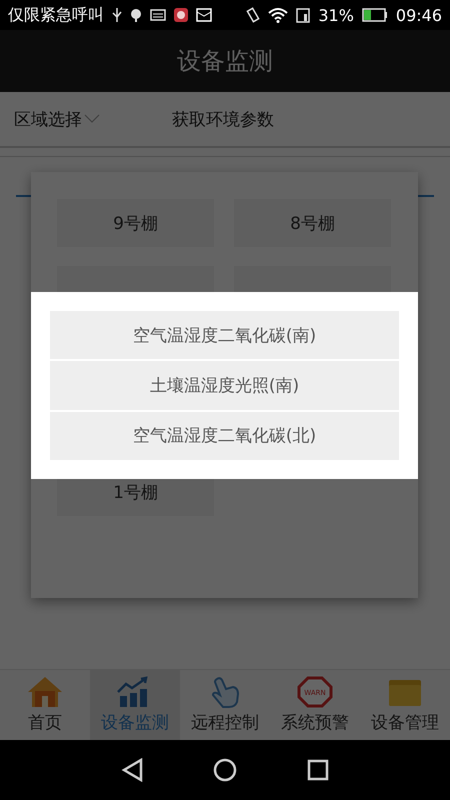  What do you see at coordinates (405, 705) in the screenshot?
I see `nav-tab: 设备管理` at bounding box center [405, 705].